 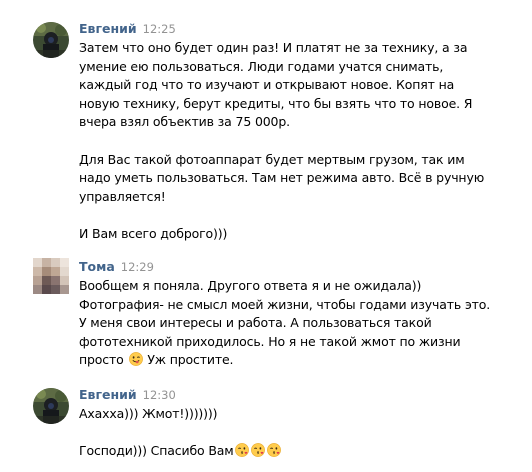 What do you see at coordinates (153, 233) in the screenshot?
I see `message-line: И Вам всего доброго)))` at bounding box center [153, 233].